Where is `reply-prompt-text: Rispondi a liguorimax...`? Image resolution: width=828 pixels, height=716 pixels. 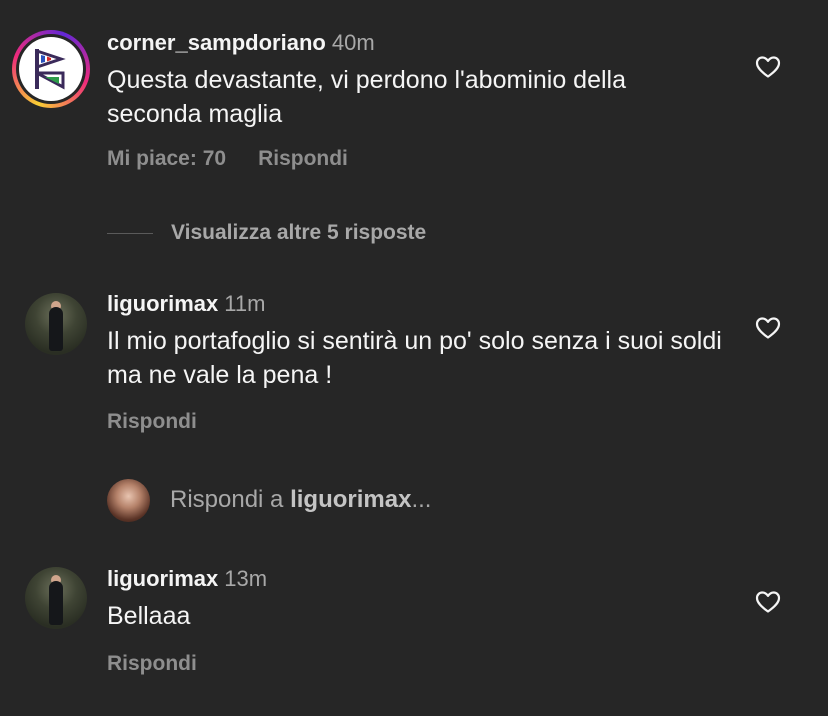
reply-prompt-text: Rispondi a liguorimax... is located at coordinates (300, 500).